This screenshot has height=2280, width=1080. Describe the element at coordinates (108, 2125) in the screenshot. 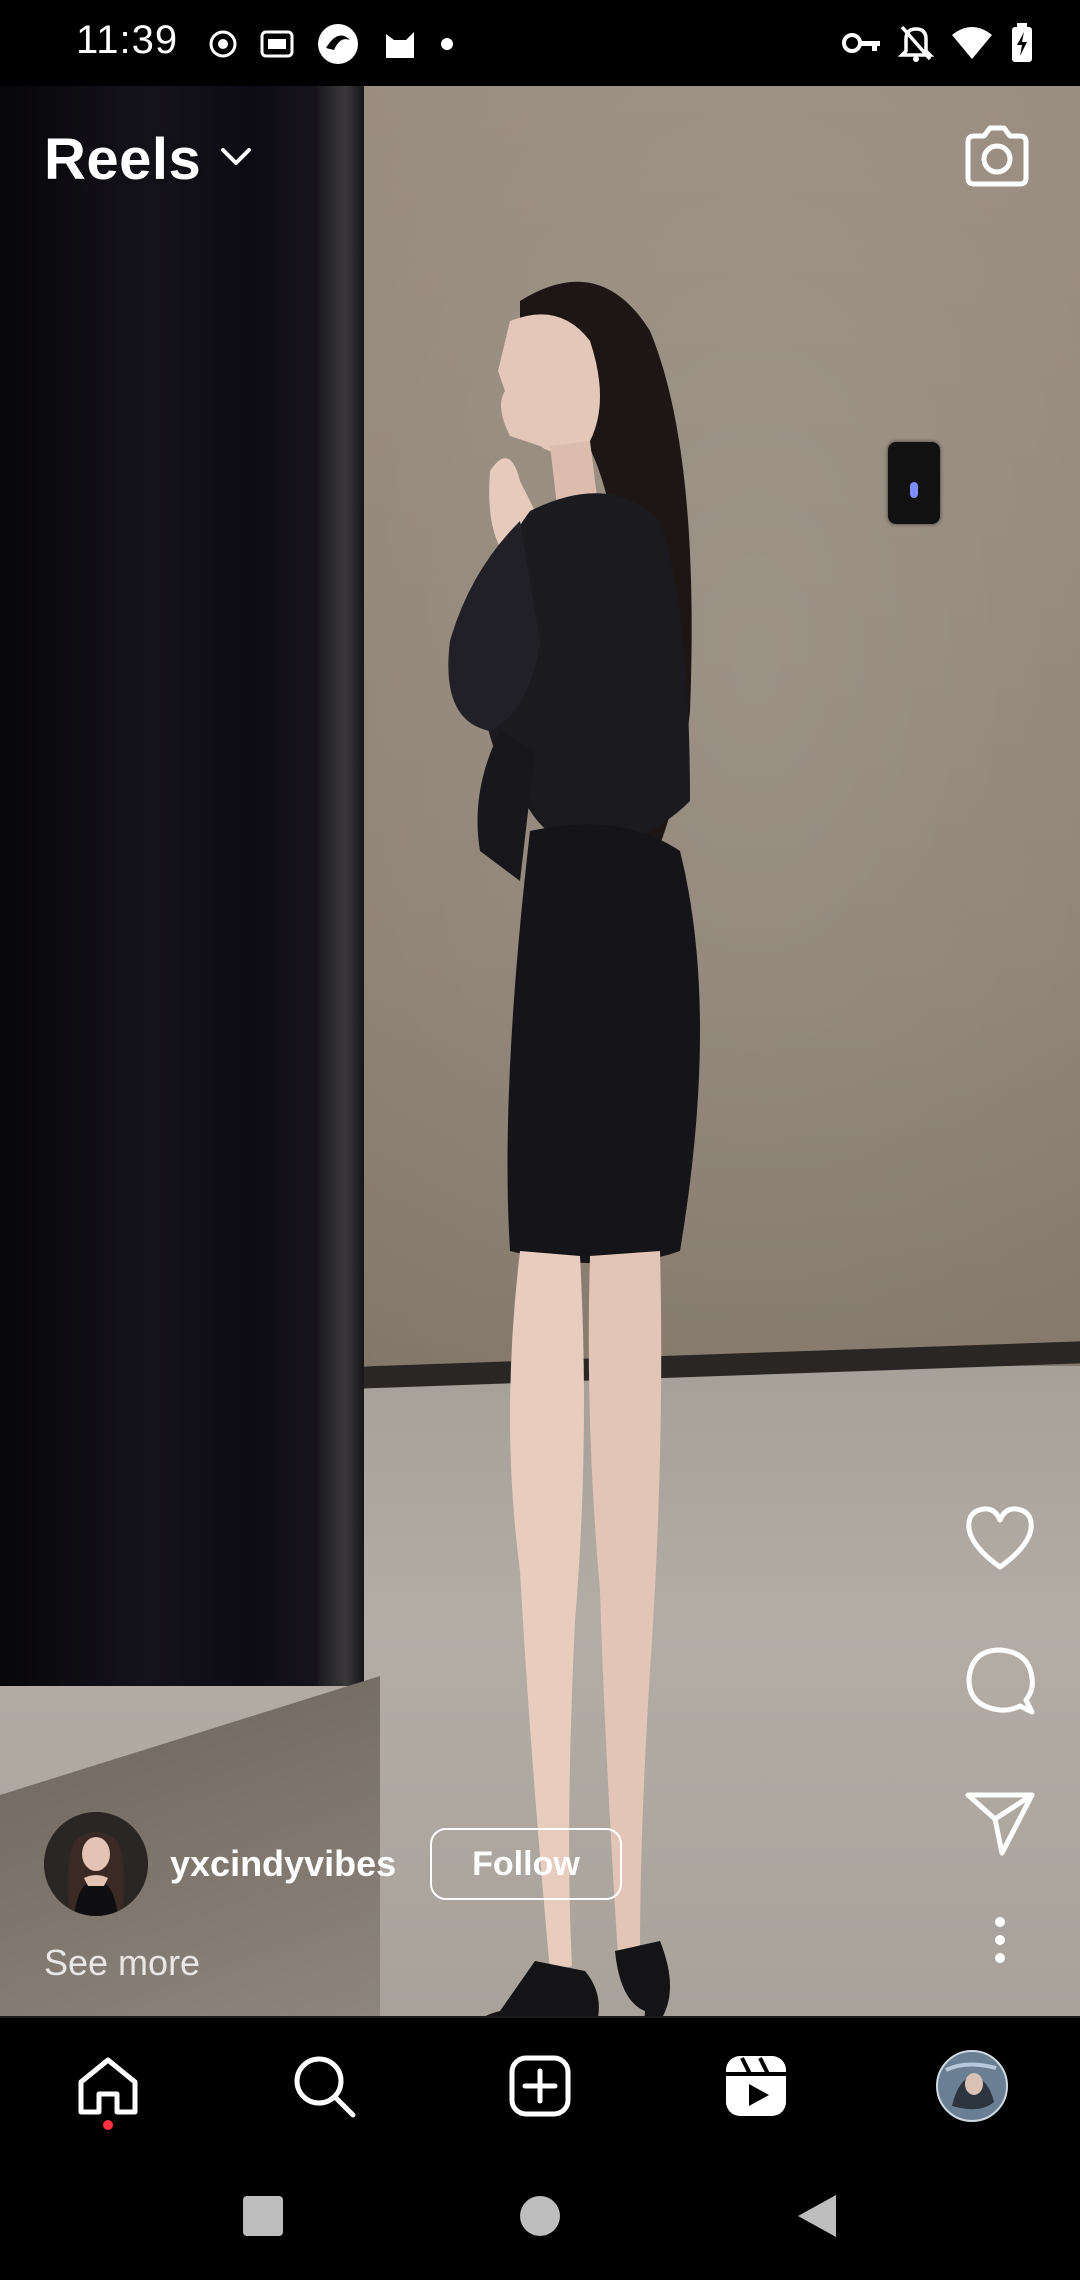

I see `home-notification-dot` at that location.